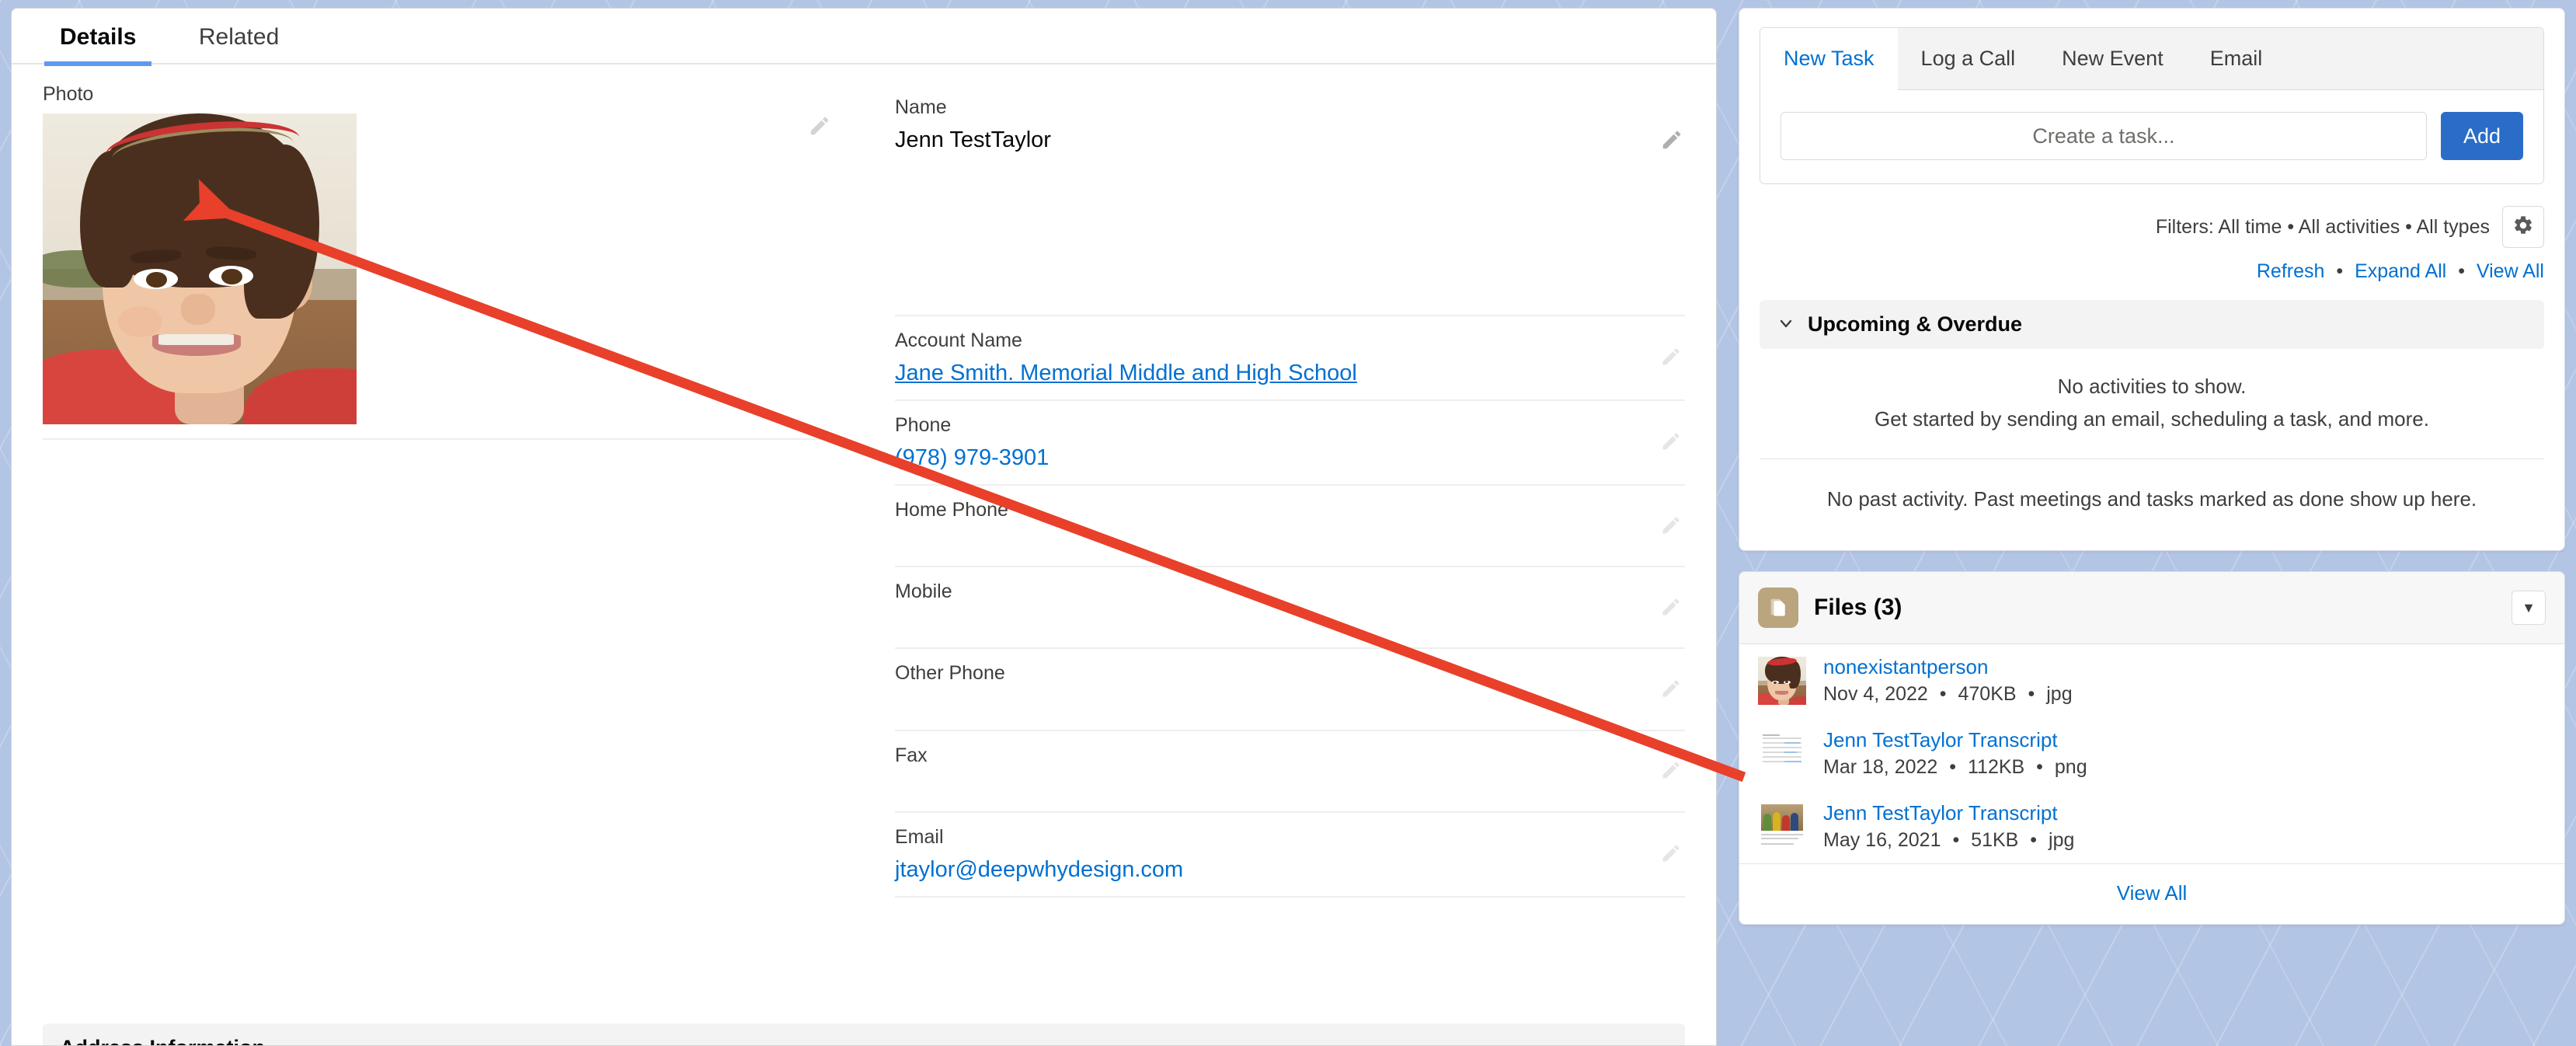  I want to click on activity-links-row: Refresh • Expand All • View All, so click(2152, 271).